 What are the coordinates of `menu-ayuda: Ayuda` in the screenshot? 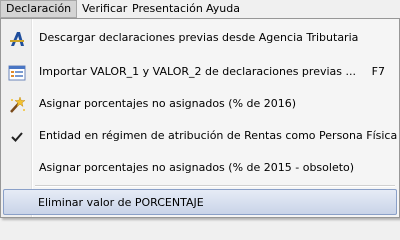 It's located at (223, 9).